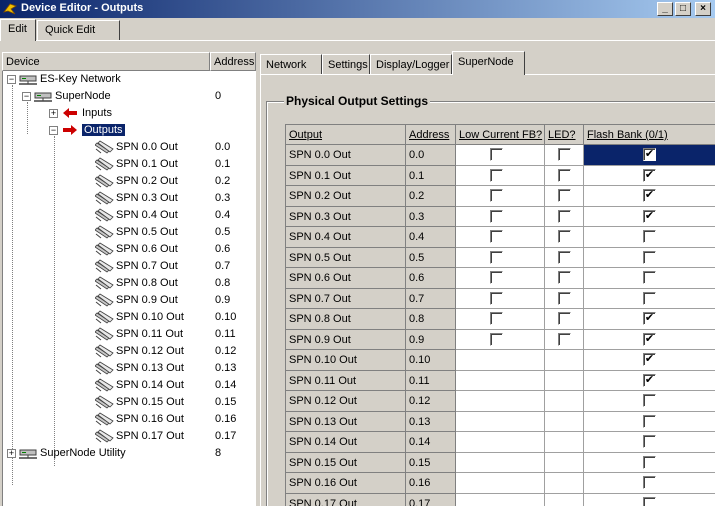 The height and width of the screenshot is (506, 715). What do you see at coordinates (703, 9) in the screenshot?
I see `close-button: ×` at bounding box center [703, 9].